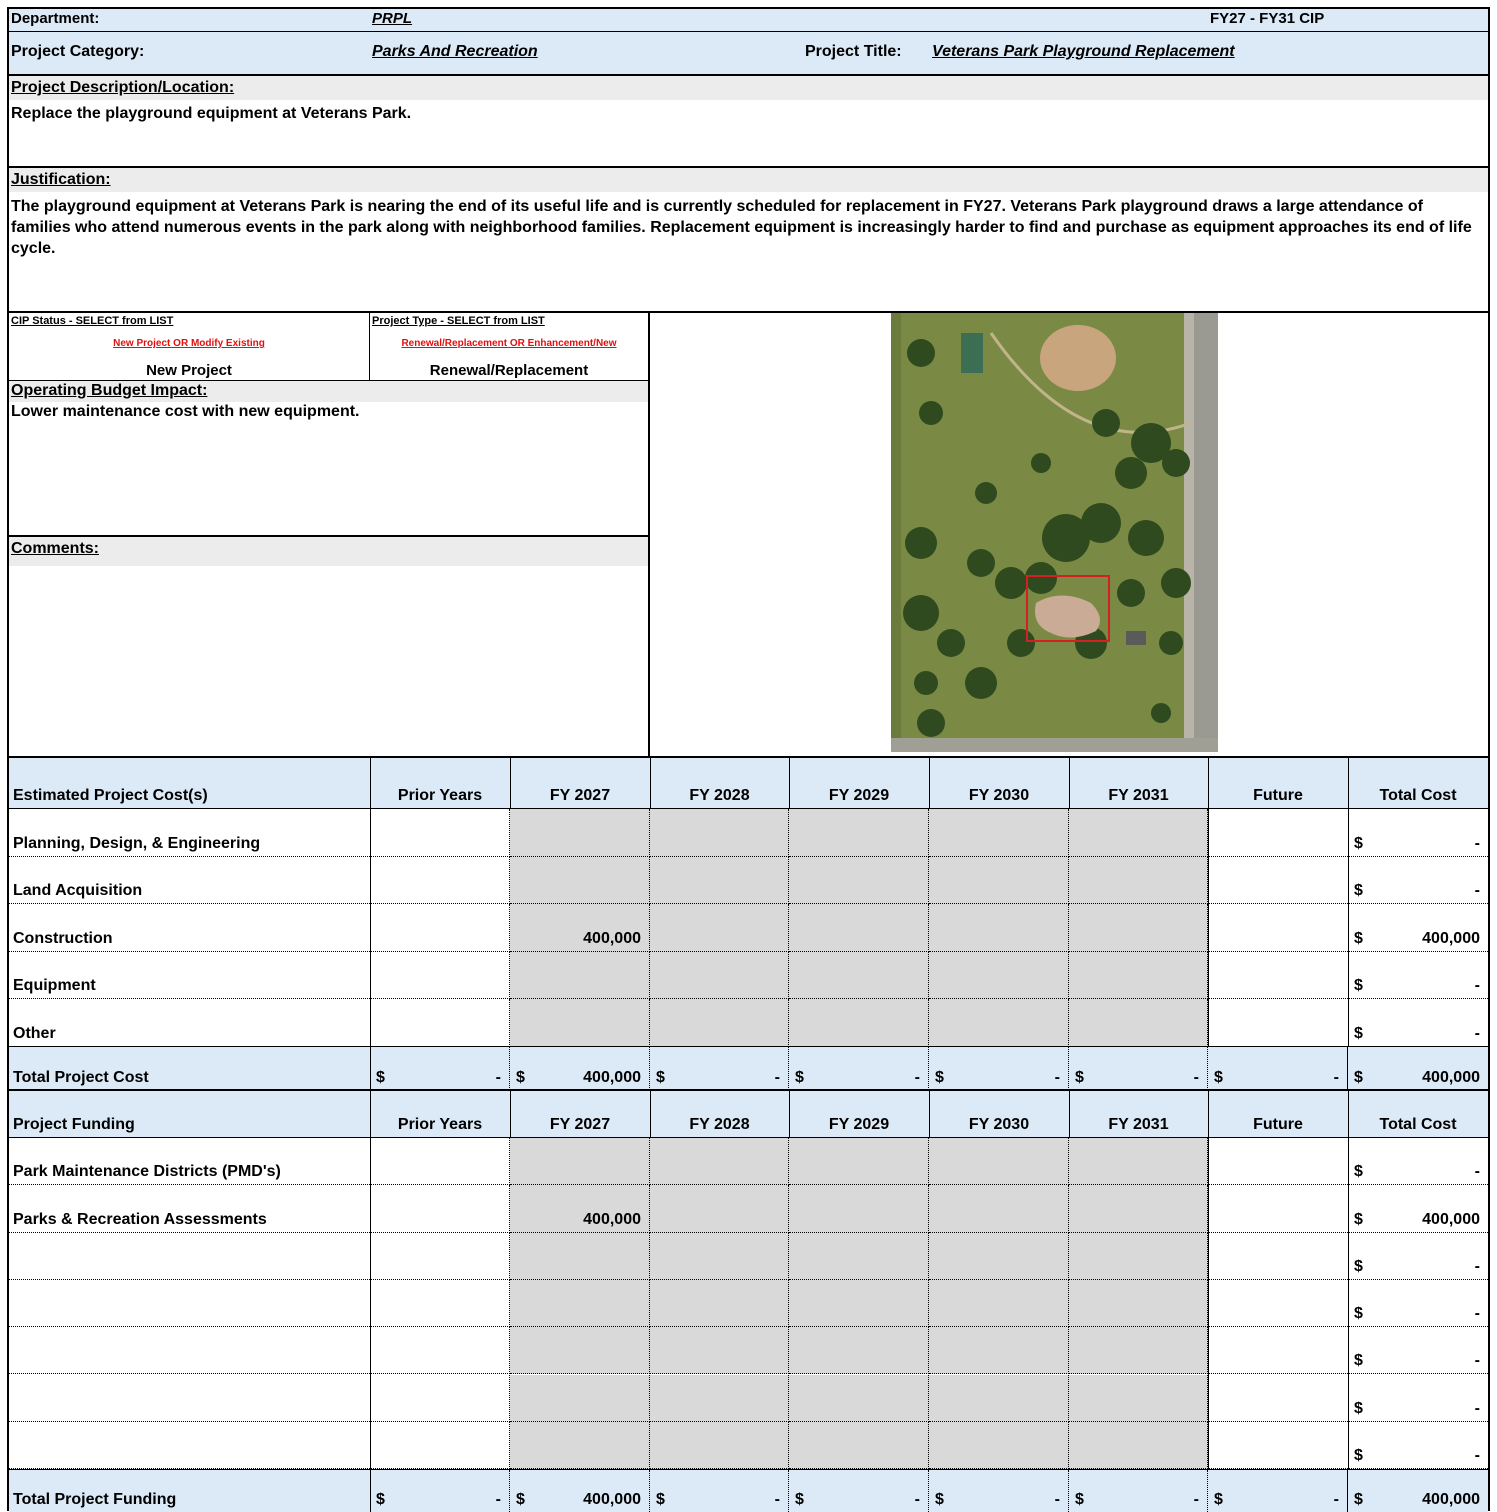 Image resolution: width=1497 pixels, height=1512 pixels. Describe the element at coordinates (509, 371) in the screenshot. I see `project-type-value: Renewal/Replacement` at that location.